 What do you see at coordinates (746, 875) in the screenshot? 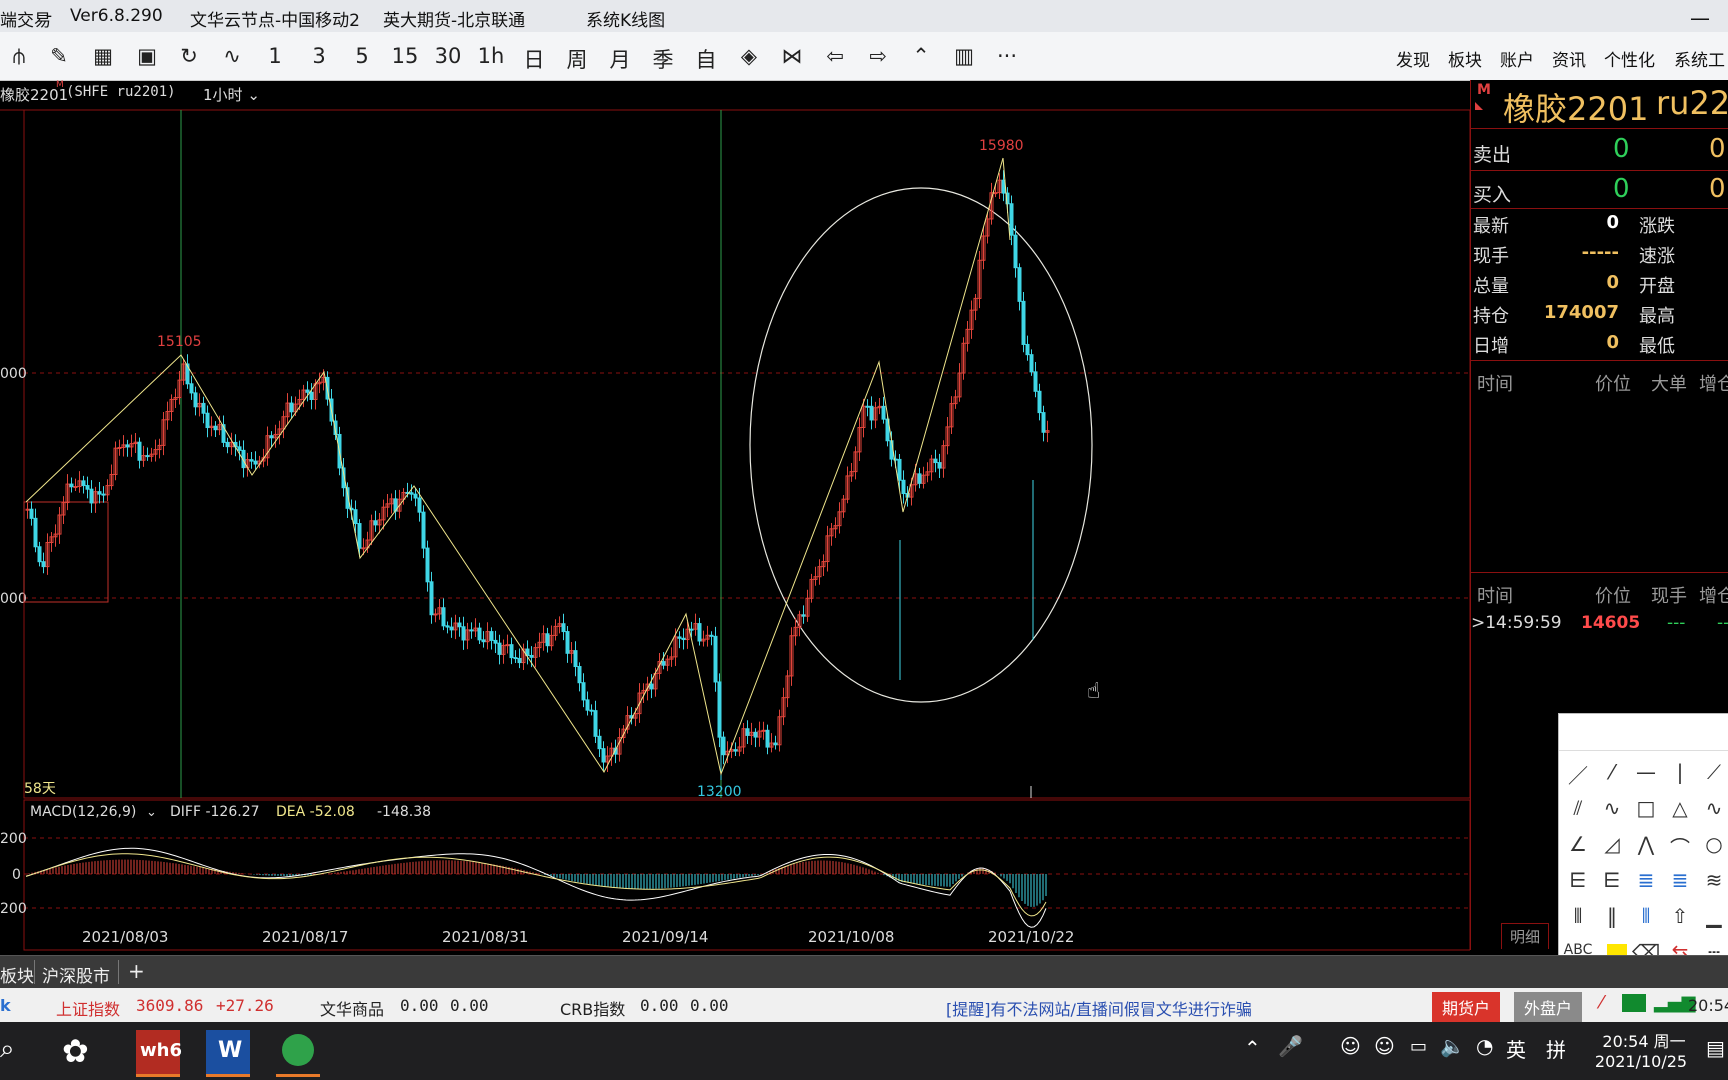
I see `macd-panel-border` at bounding box center [746, 875].